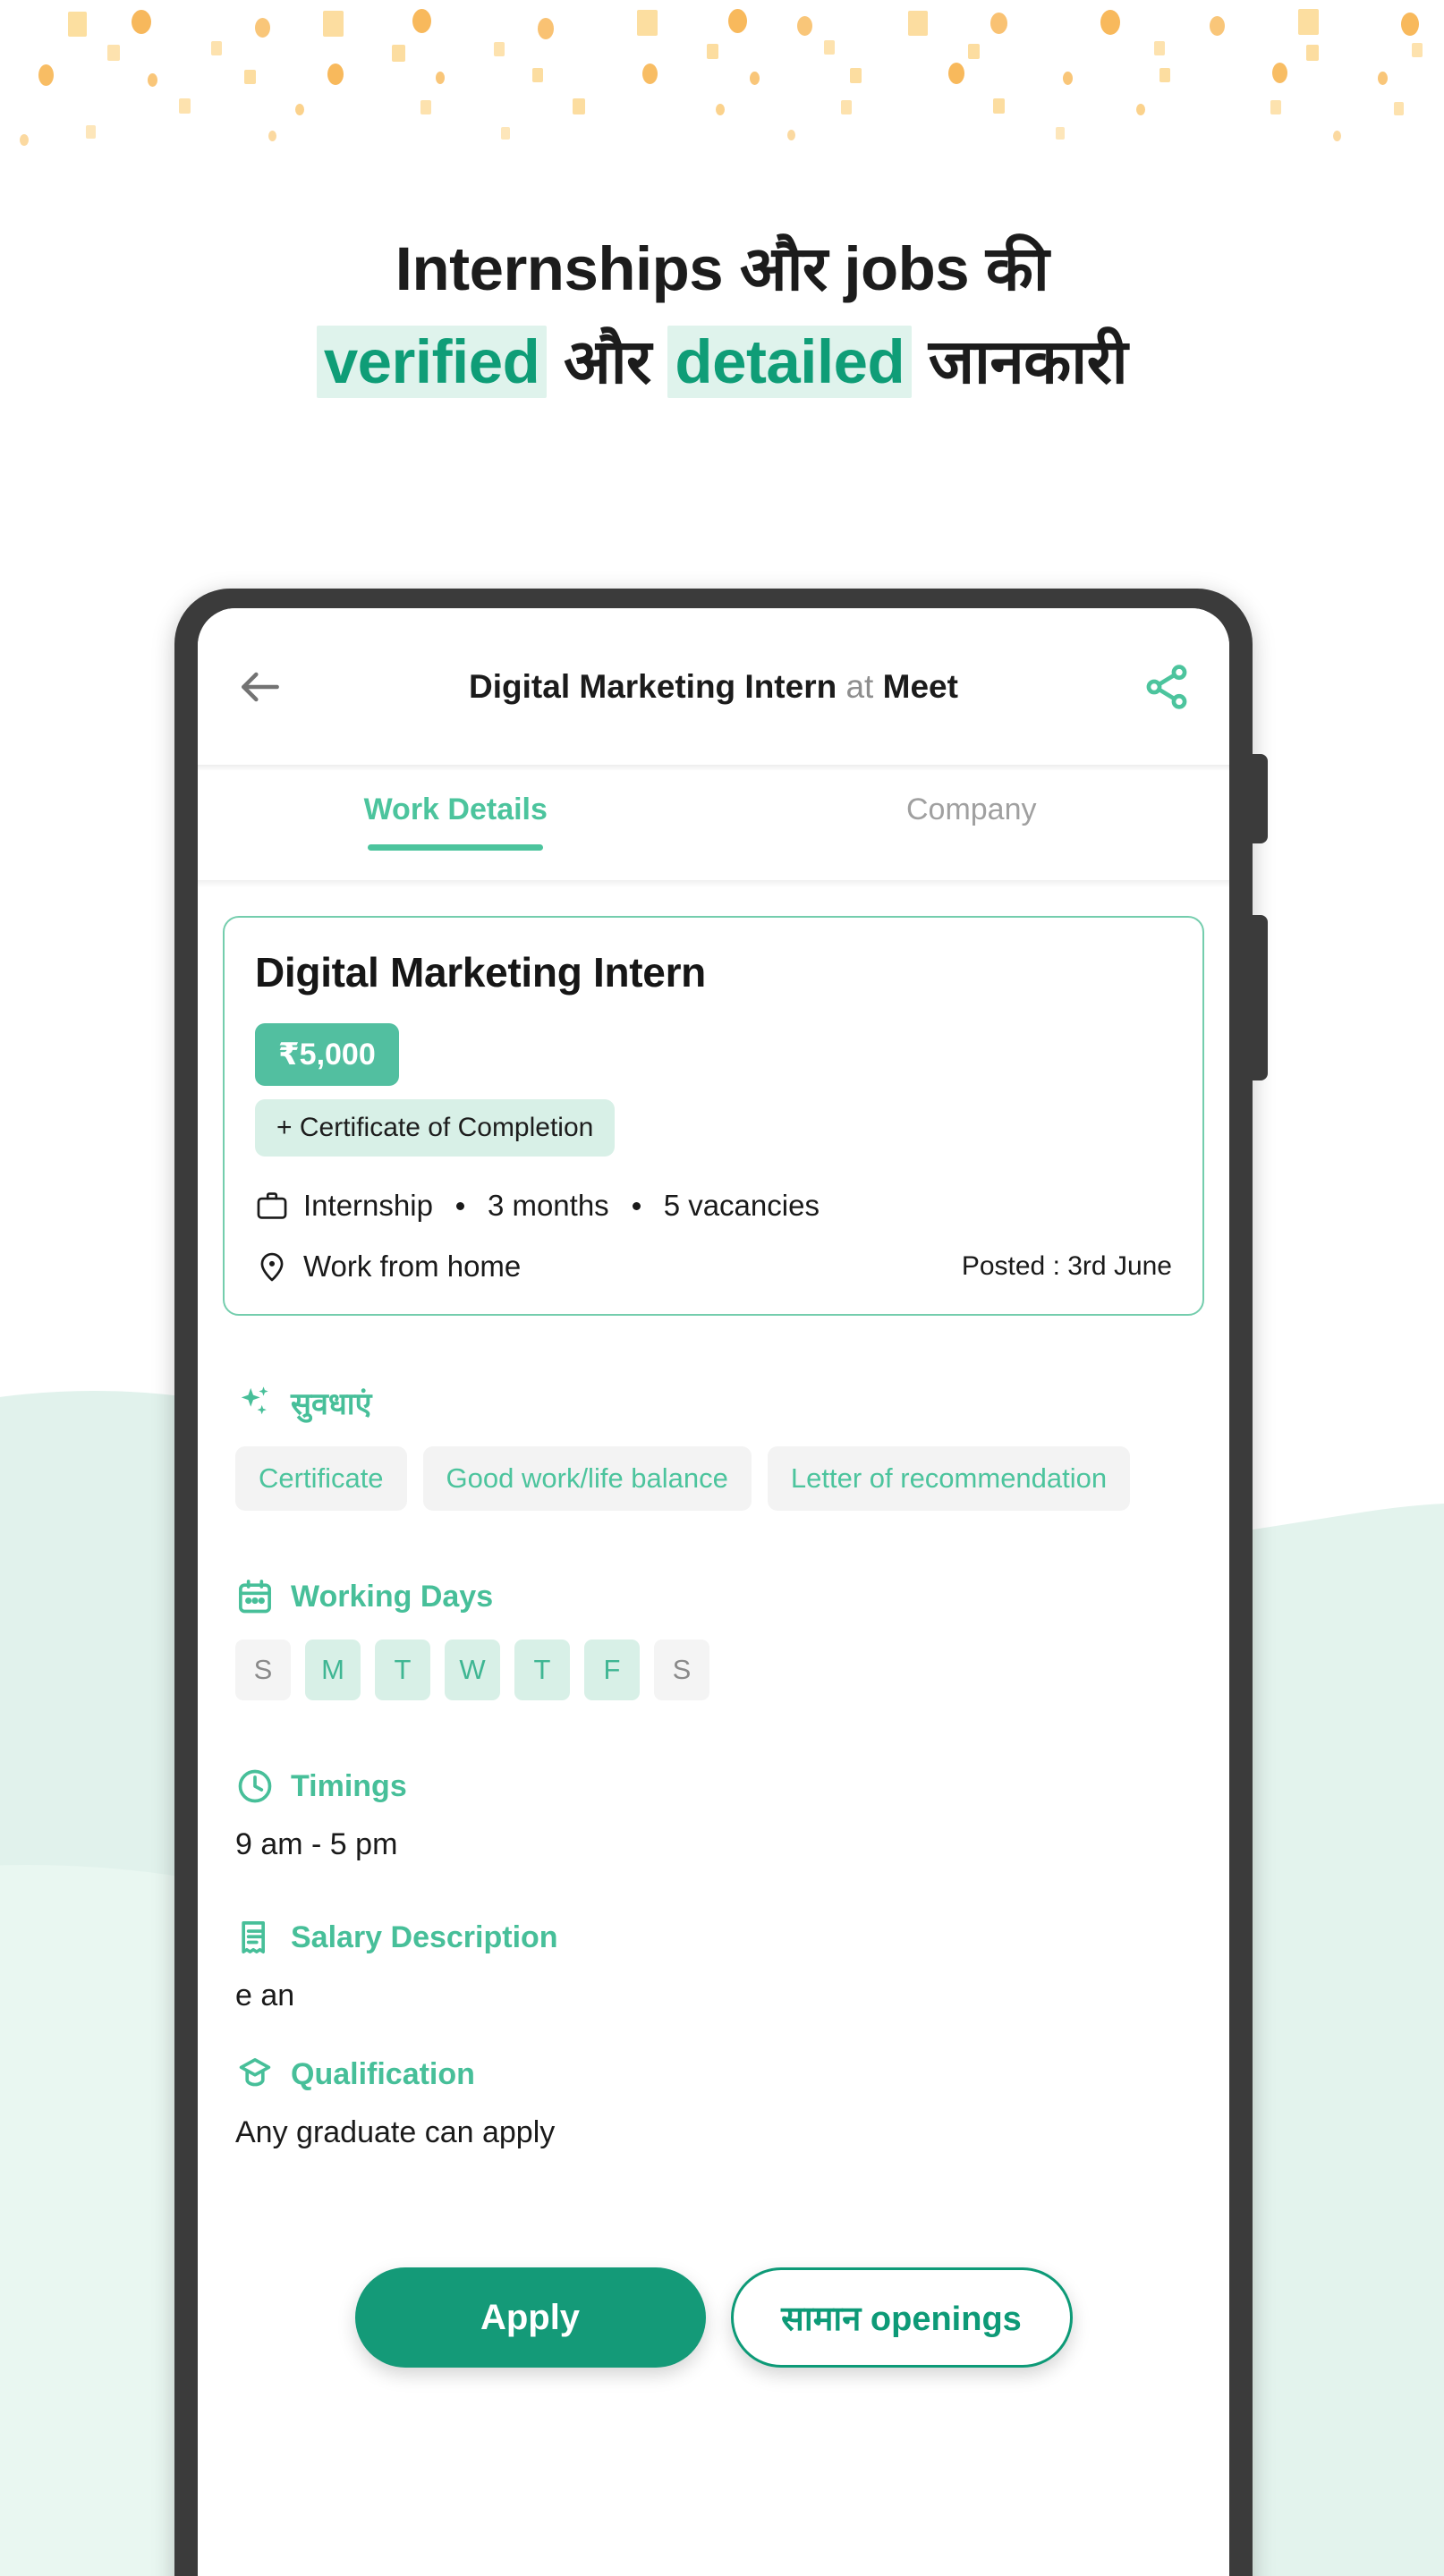 This screenshot has width=1444, height=2576. I want to click on app-bar-title-role: Digital Marketing Intern, so click(653, 686).